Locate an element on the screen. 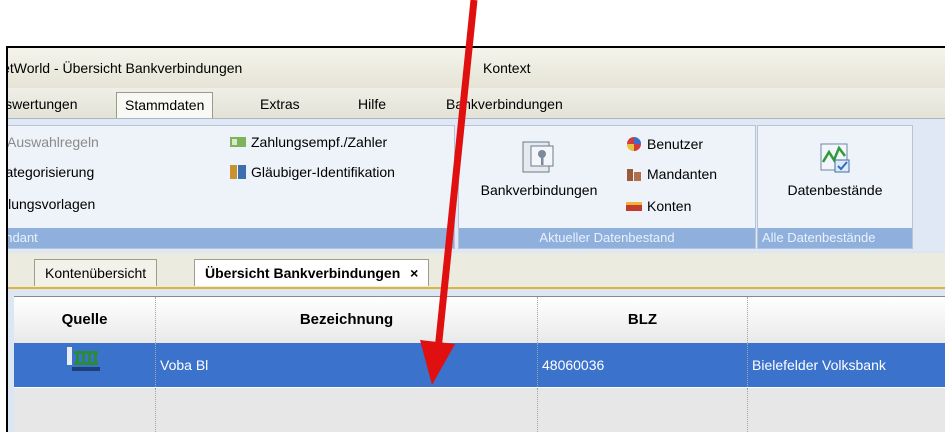 This screenshot has height=432, width=945. zahlungsvorlagen-button: Zahlungsvorlagen is located at coordinates (52, 204).